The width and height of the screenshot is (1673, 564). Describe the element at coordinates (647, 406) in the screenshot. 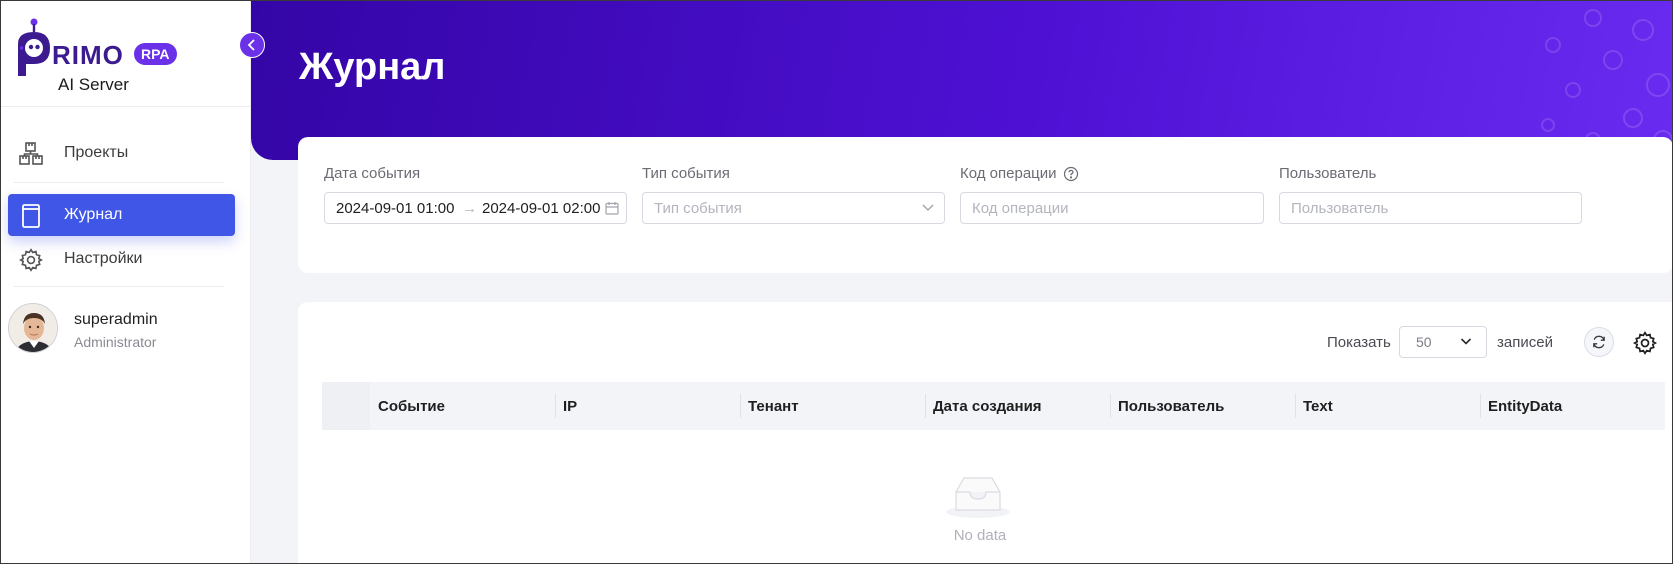

I see `column-header-ip: IP` at that location.